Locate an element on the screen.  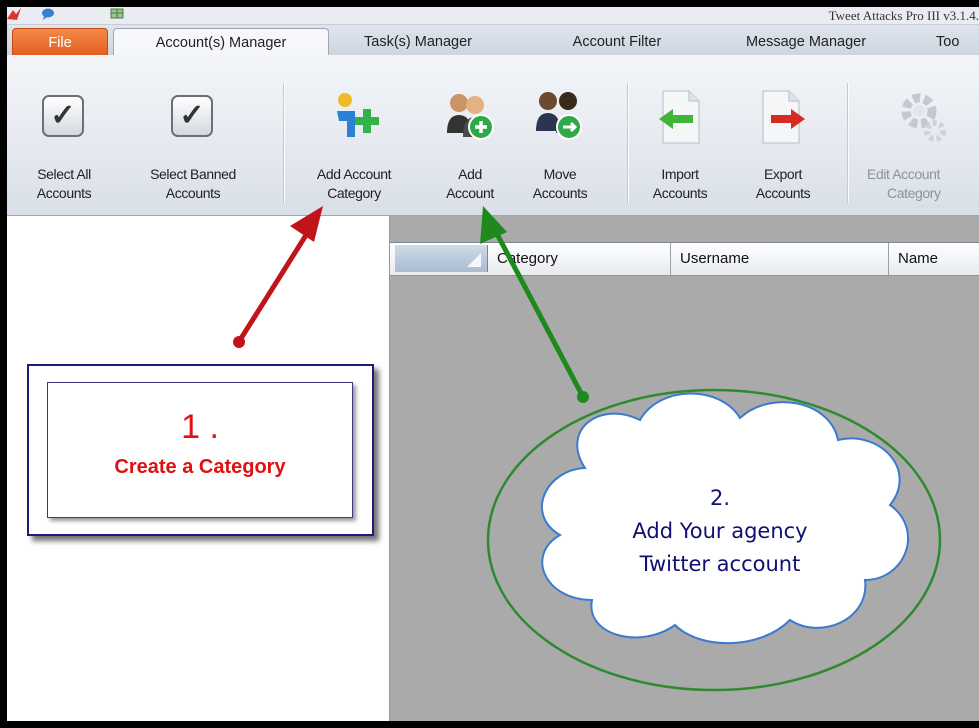
import-label-2: Accounts is located at coordinates (680, 193).